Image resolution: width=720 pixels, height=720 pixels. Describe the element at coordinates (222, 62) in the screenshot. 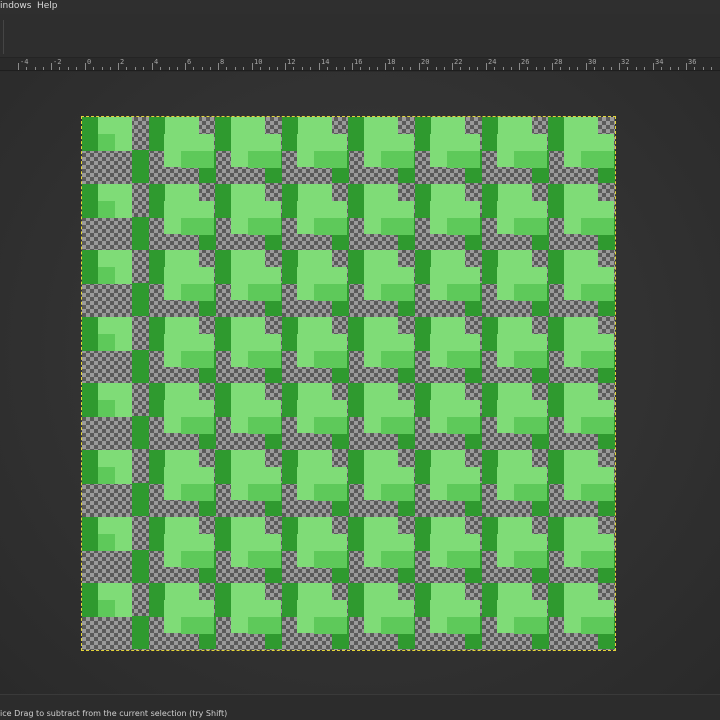

I see `ruler-label: 8` at that location.